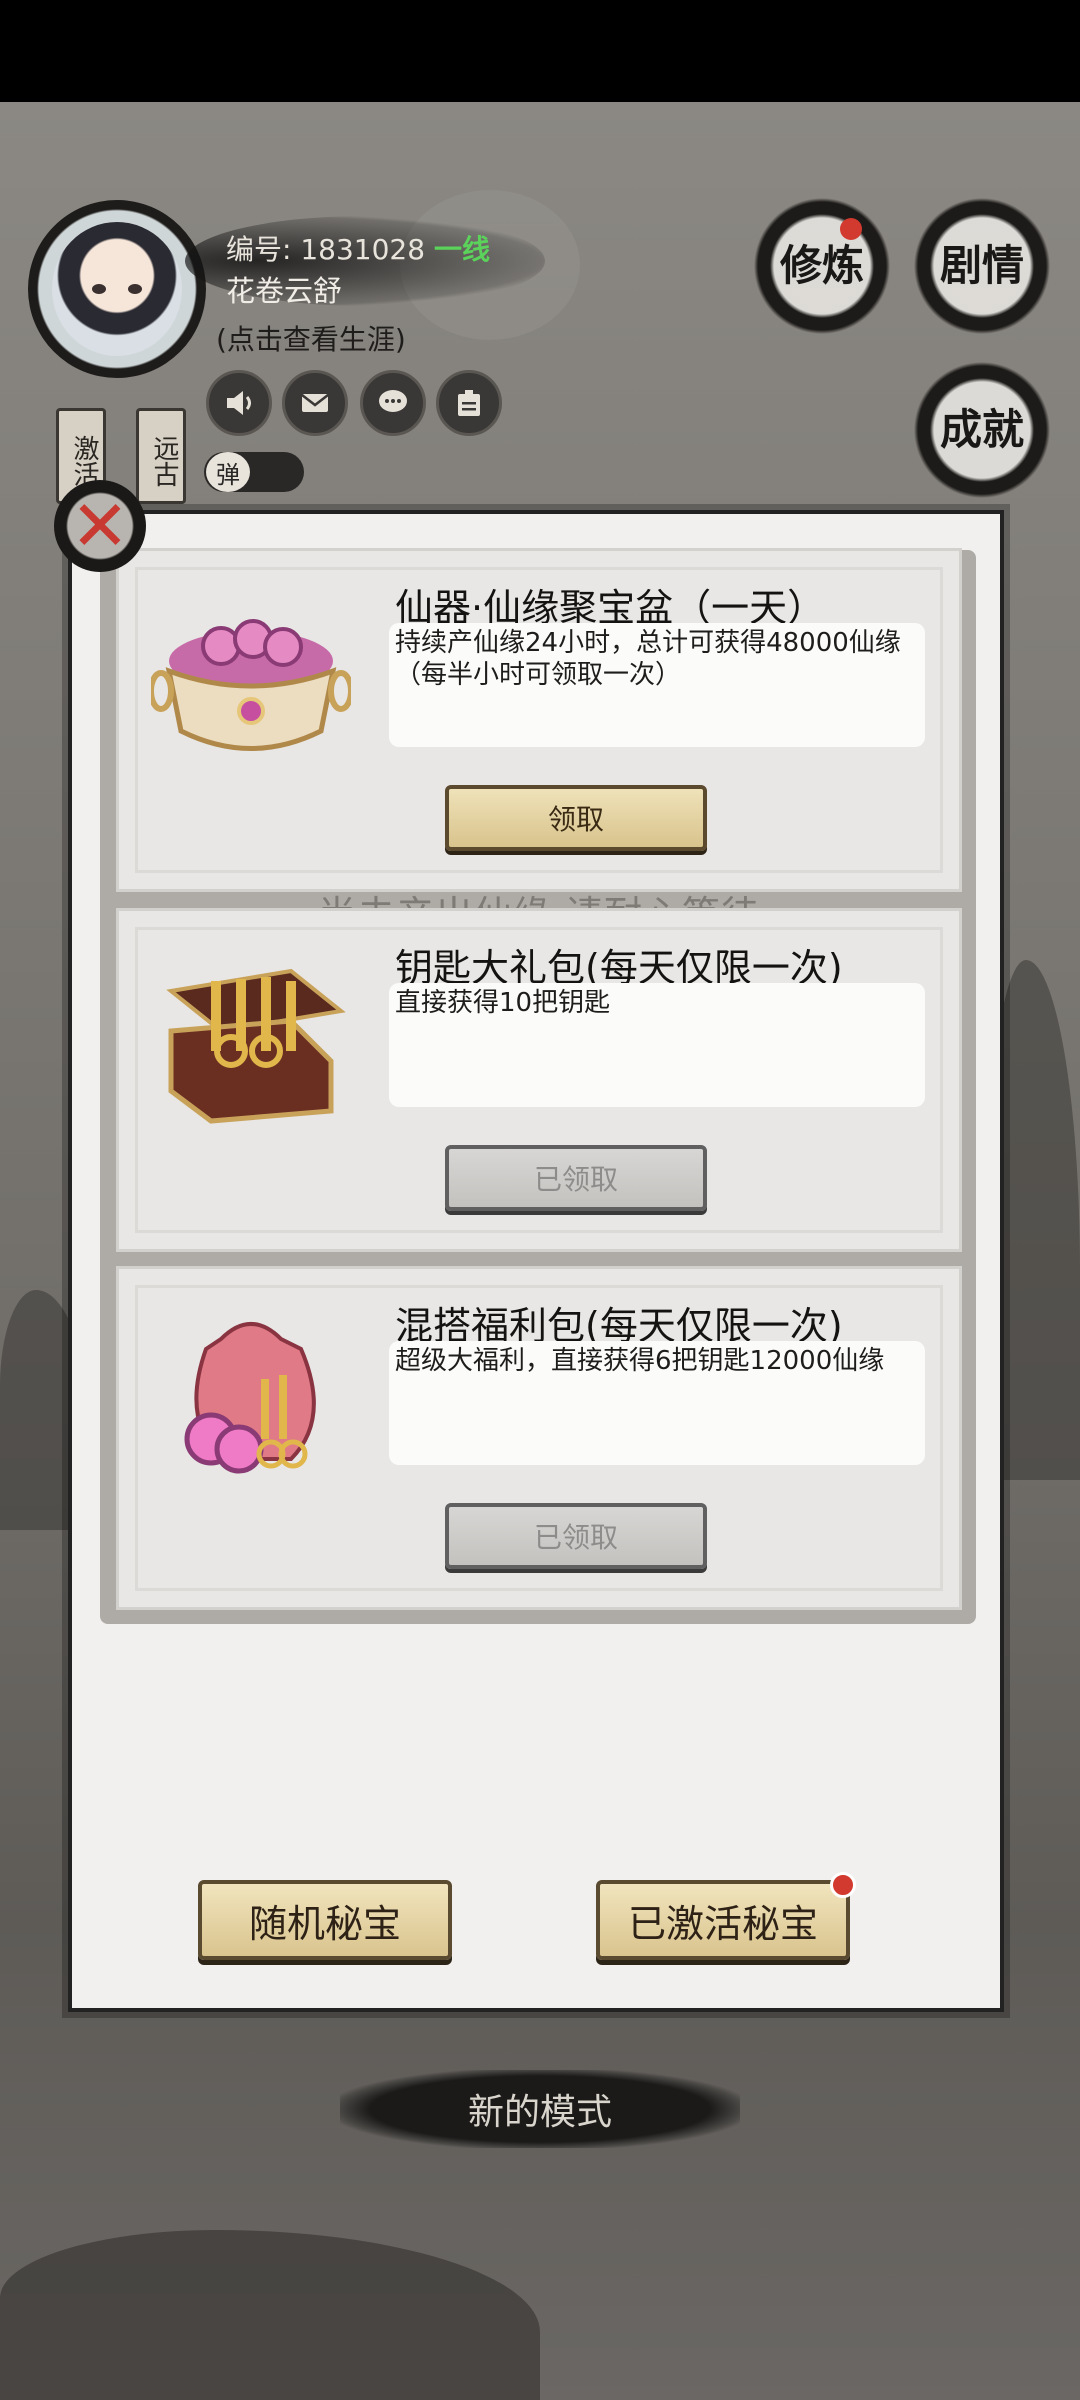 This screenshot has width=1080, height=2400. I want to click on cultivate-button: 修炼, so click(822, 266).